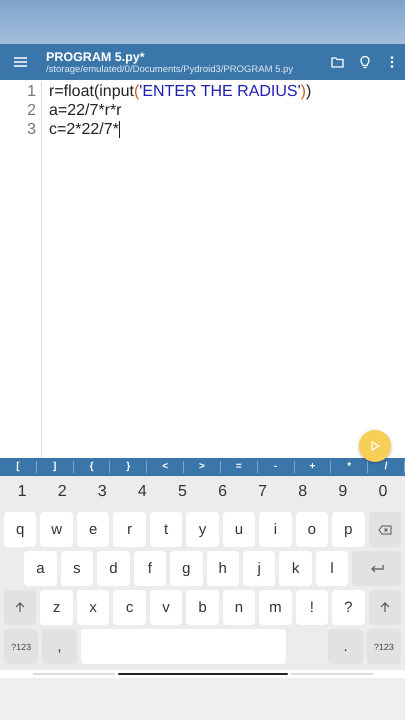 The width and height of the screenshot is (405, 720). I want to click on key: j, so click(259, 568).